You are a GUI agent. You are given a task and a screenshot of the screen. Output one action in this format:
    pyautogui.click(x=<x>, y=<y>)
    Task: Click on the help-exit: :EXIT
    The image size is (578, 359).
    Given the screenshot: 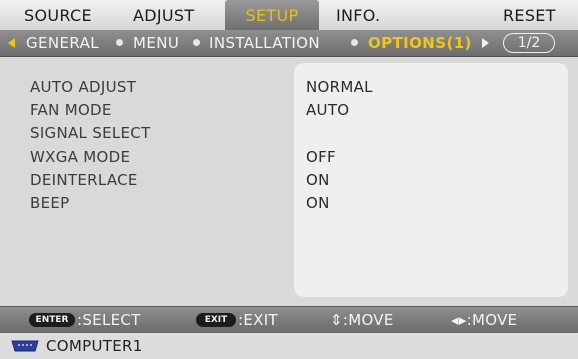 What is the action you would take?
    pyautogui.click(x=258, y=320)
    